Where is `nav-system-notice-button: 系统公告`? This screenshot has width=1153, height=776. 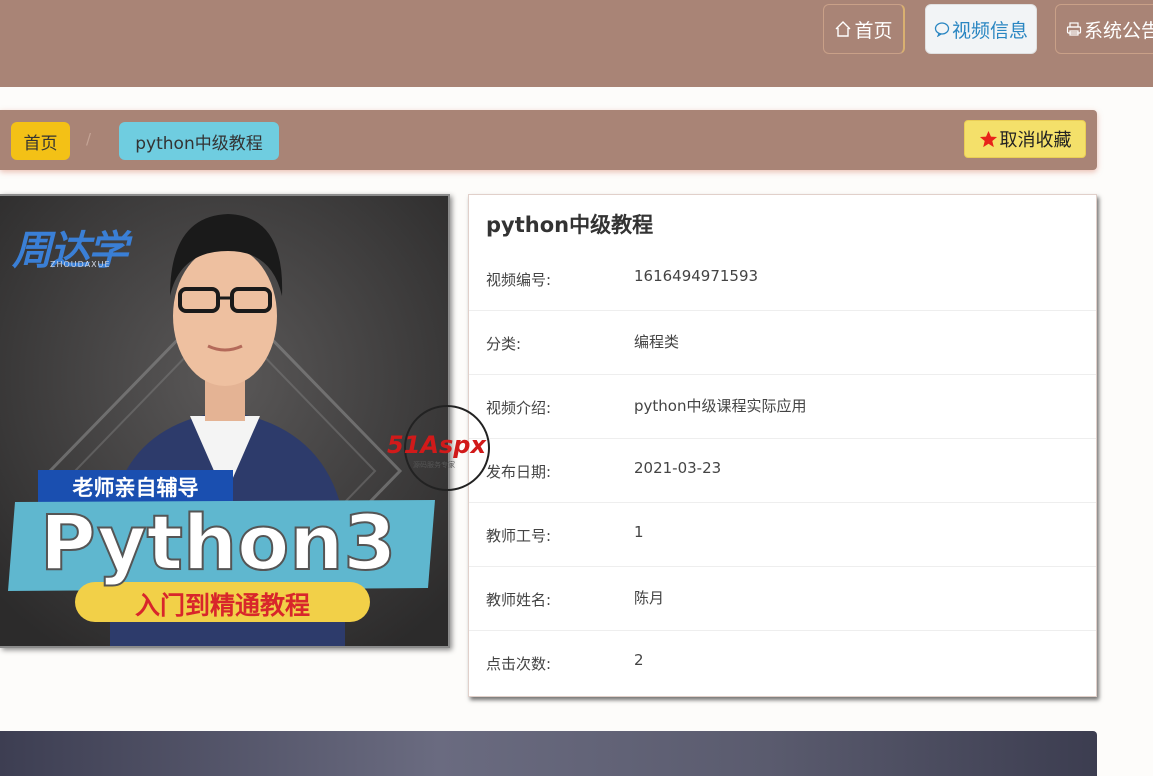 nav-system-notice-button: 系统公告 is located at coordinates (1104, 29).